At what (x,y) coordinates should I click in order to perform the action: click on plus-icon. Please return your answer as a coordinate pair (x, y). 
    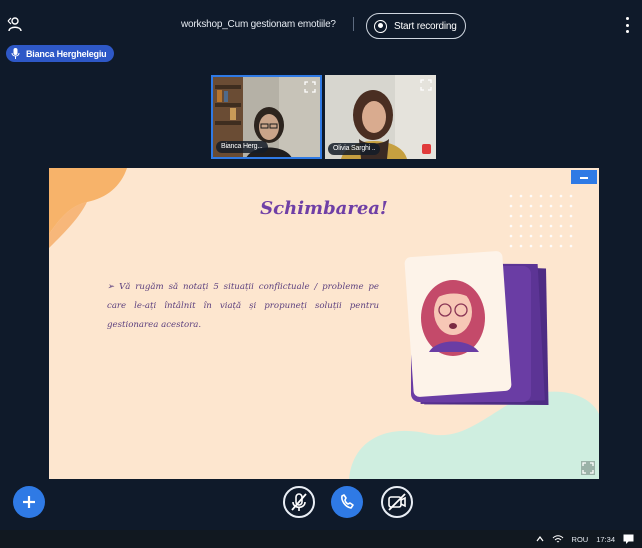
    Looking at the image, I should click on (29, 502).